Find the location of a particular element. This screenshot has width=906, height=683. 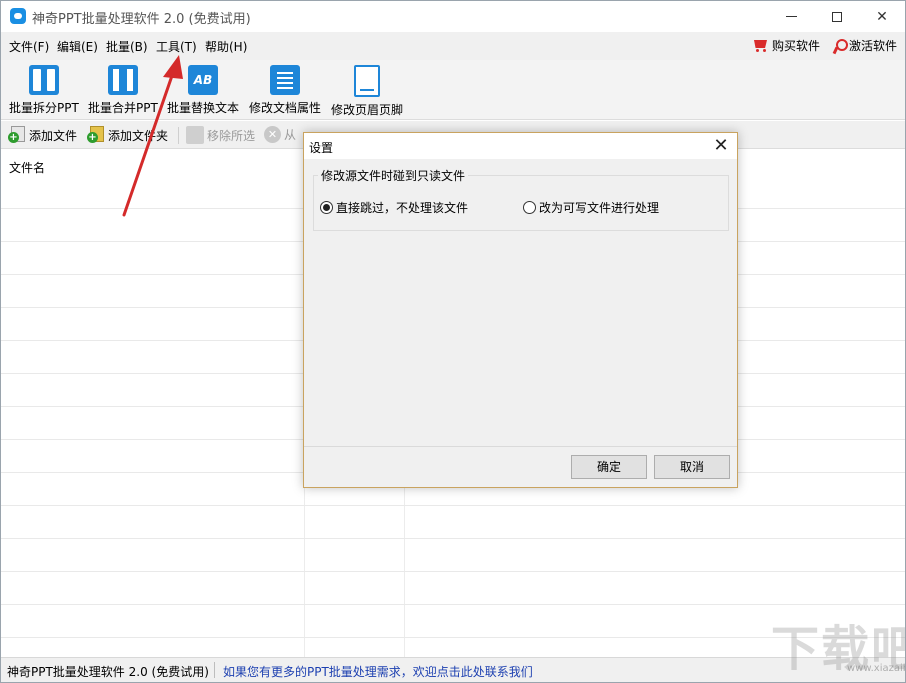

writable-radio: 改为可写文件进行处理 is located at coordinates (591, 207).